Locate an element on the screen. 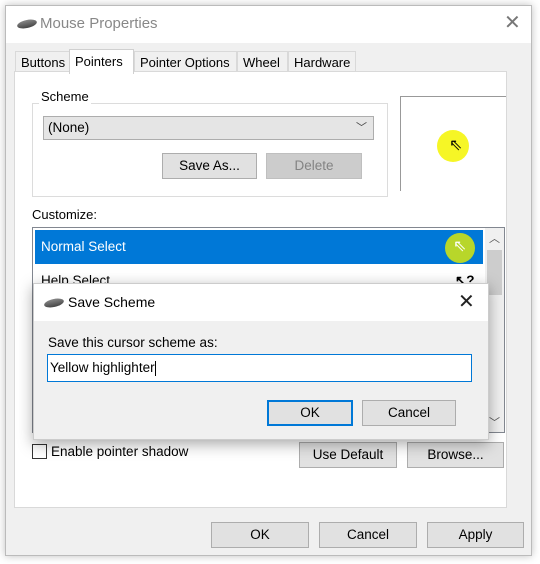  list-item: Normal Select ⇖ is located at coordinates (259, 247).